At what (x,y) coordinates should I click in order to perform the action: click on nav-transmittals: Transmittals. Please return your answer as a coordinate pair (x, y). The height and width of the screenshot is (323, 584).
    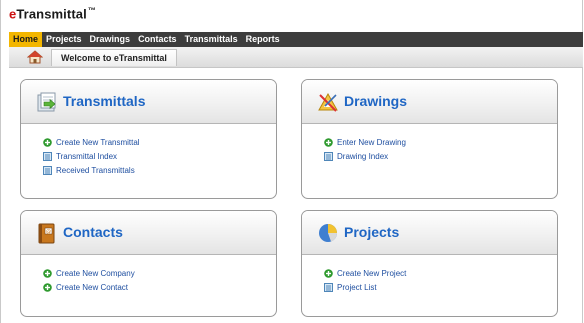
    Looking at the image, I should click on (211, 39).